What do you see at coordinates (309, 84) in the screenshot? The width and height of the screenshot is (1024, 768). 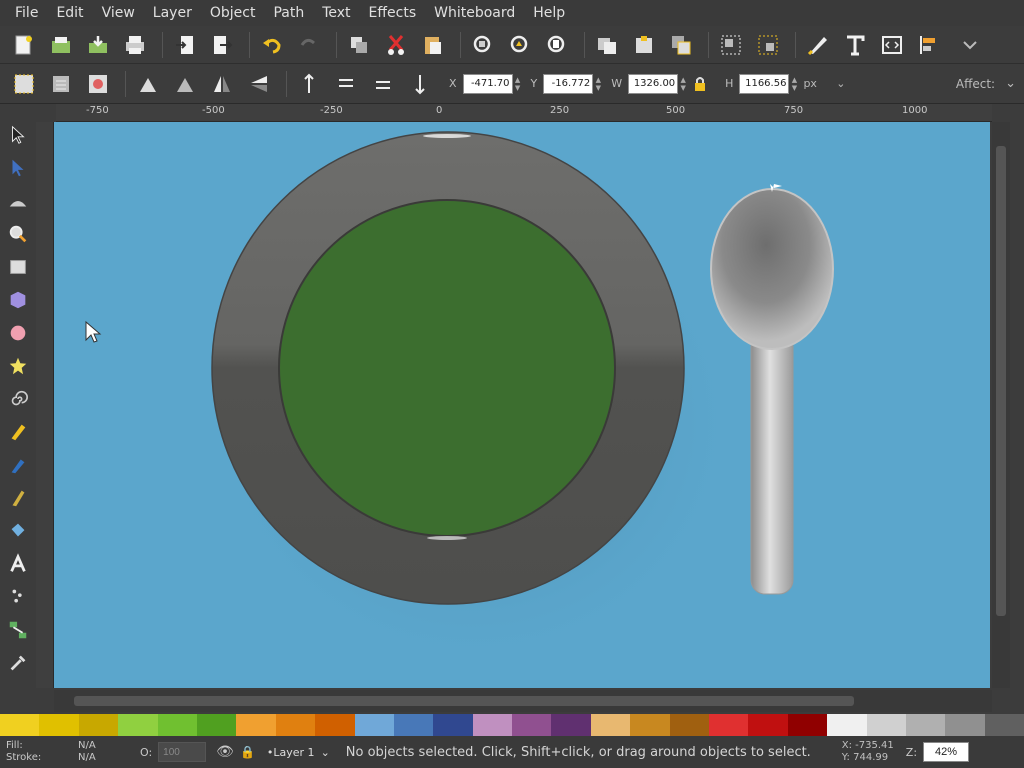 I see `raise-to-top-icon` at bounding box center [309, 84].